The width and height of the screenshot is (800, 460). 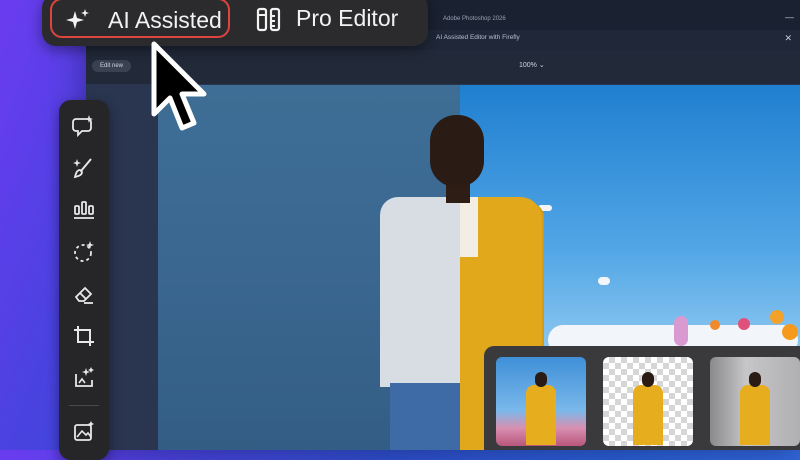 I want to click on zoom-dropdown: 100% ⌄, so click(x=532, y=65).